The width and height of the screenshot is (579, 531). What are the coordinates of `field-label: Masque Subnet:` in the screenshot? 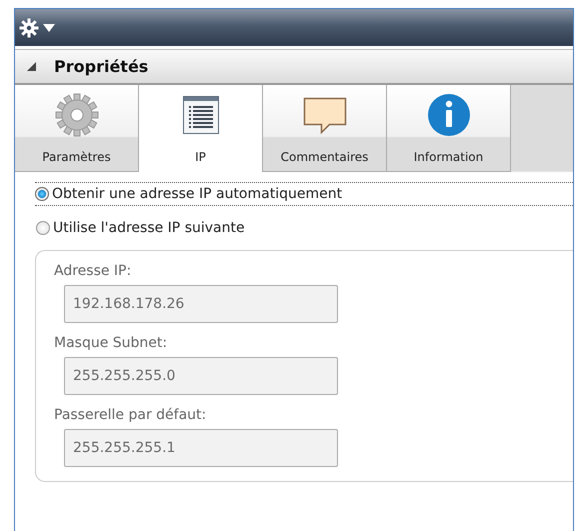 It's located at (111, 343).